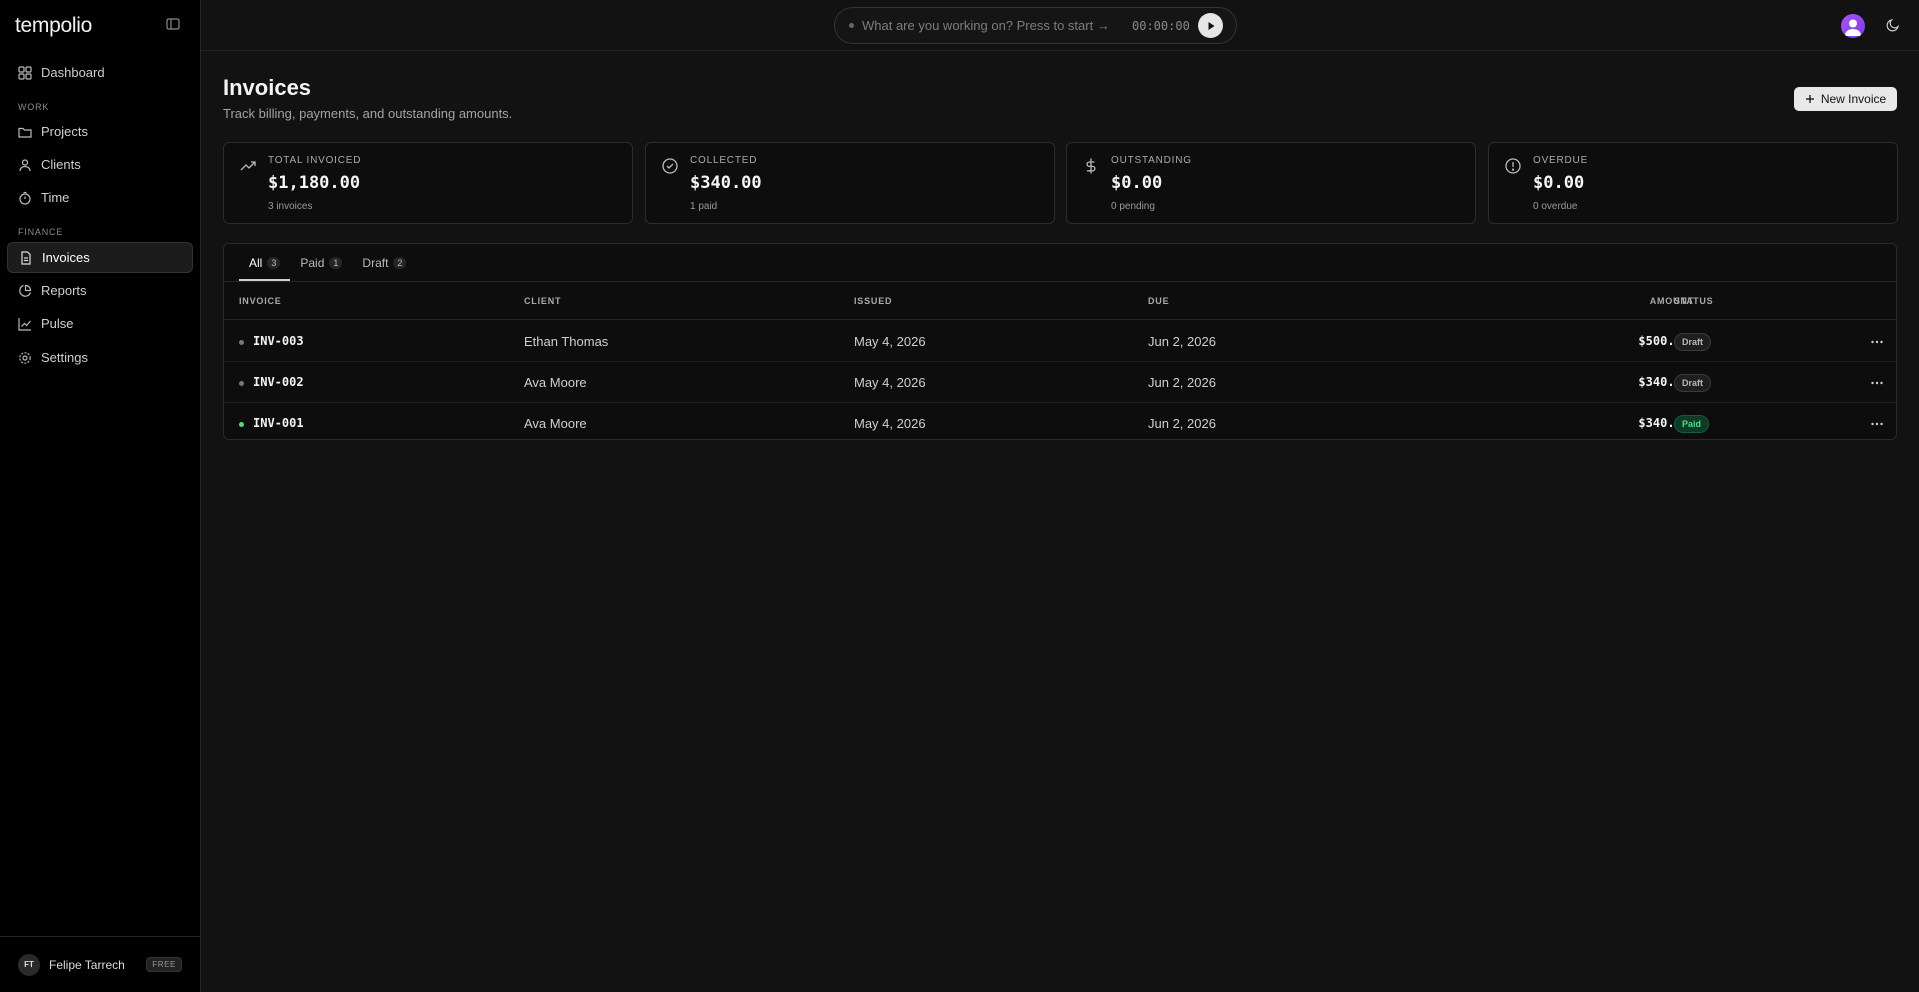  I want to click on stat-sub: 0 pending, so click(1133, 206).